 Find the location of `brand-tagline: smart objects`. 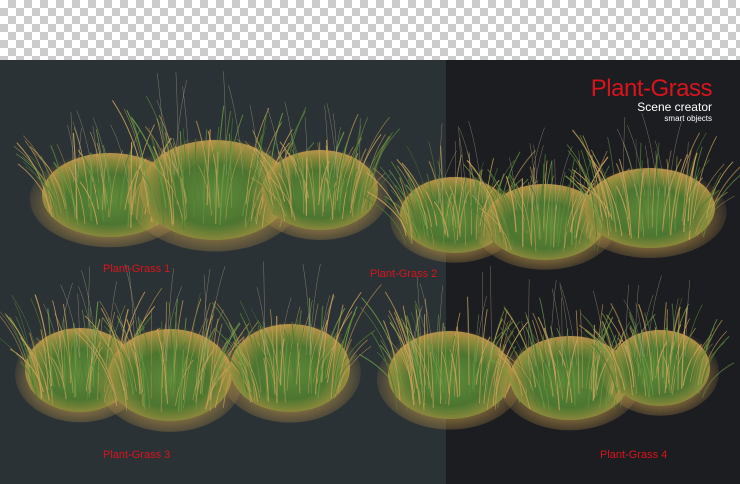

brand-tagline: smart objects is located at coordinates (688, 118).